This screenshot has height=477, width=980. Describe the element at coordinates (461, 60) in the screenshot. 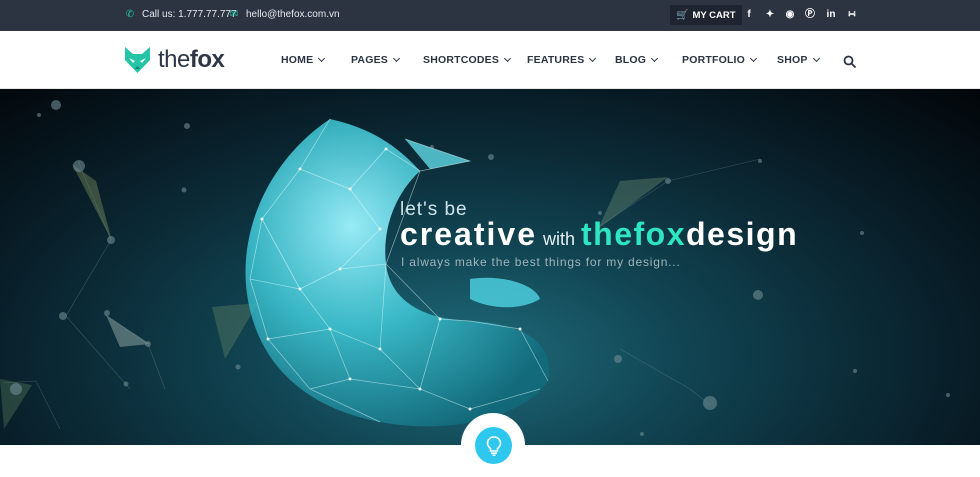

I see `nav-shortcodes-label: SHORTCODES` at that location.